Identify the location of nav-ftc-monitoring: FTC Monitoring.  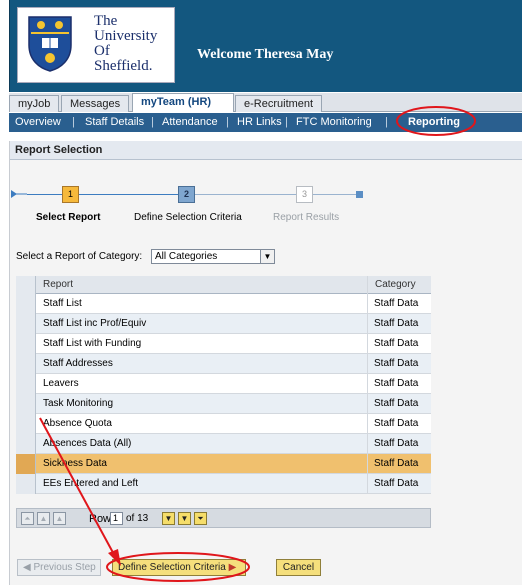
(334, 122).